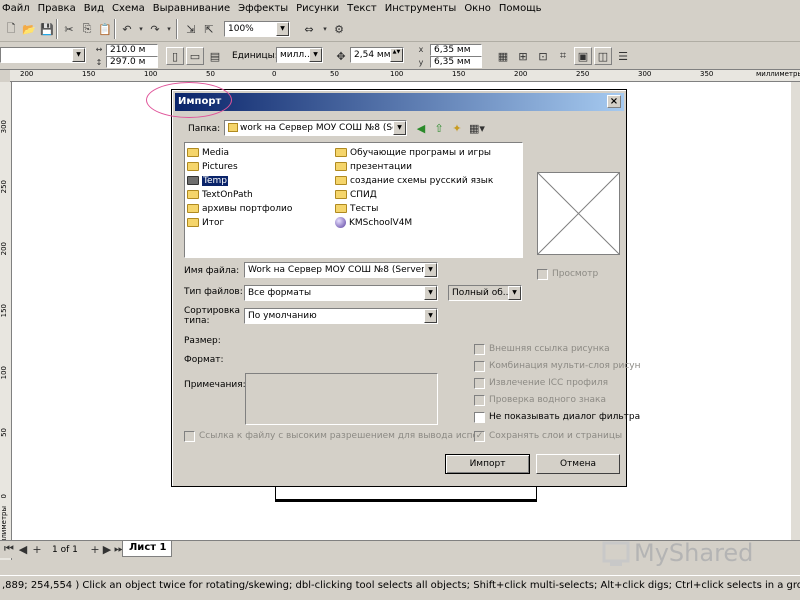  I want to click on combine-layers-checkbox, so click(479, 366).